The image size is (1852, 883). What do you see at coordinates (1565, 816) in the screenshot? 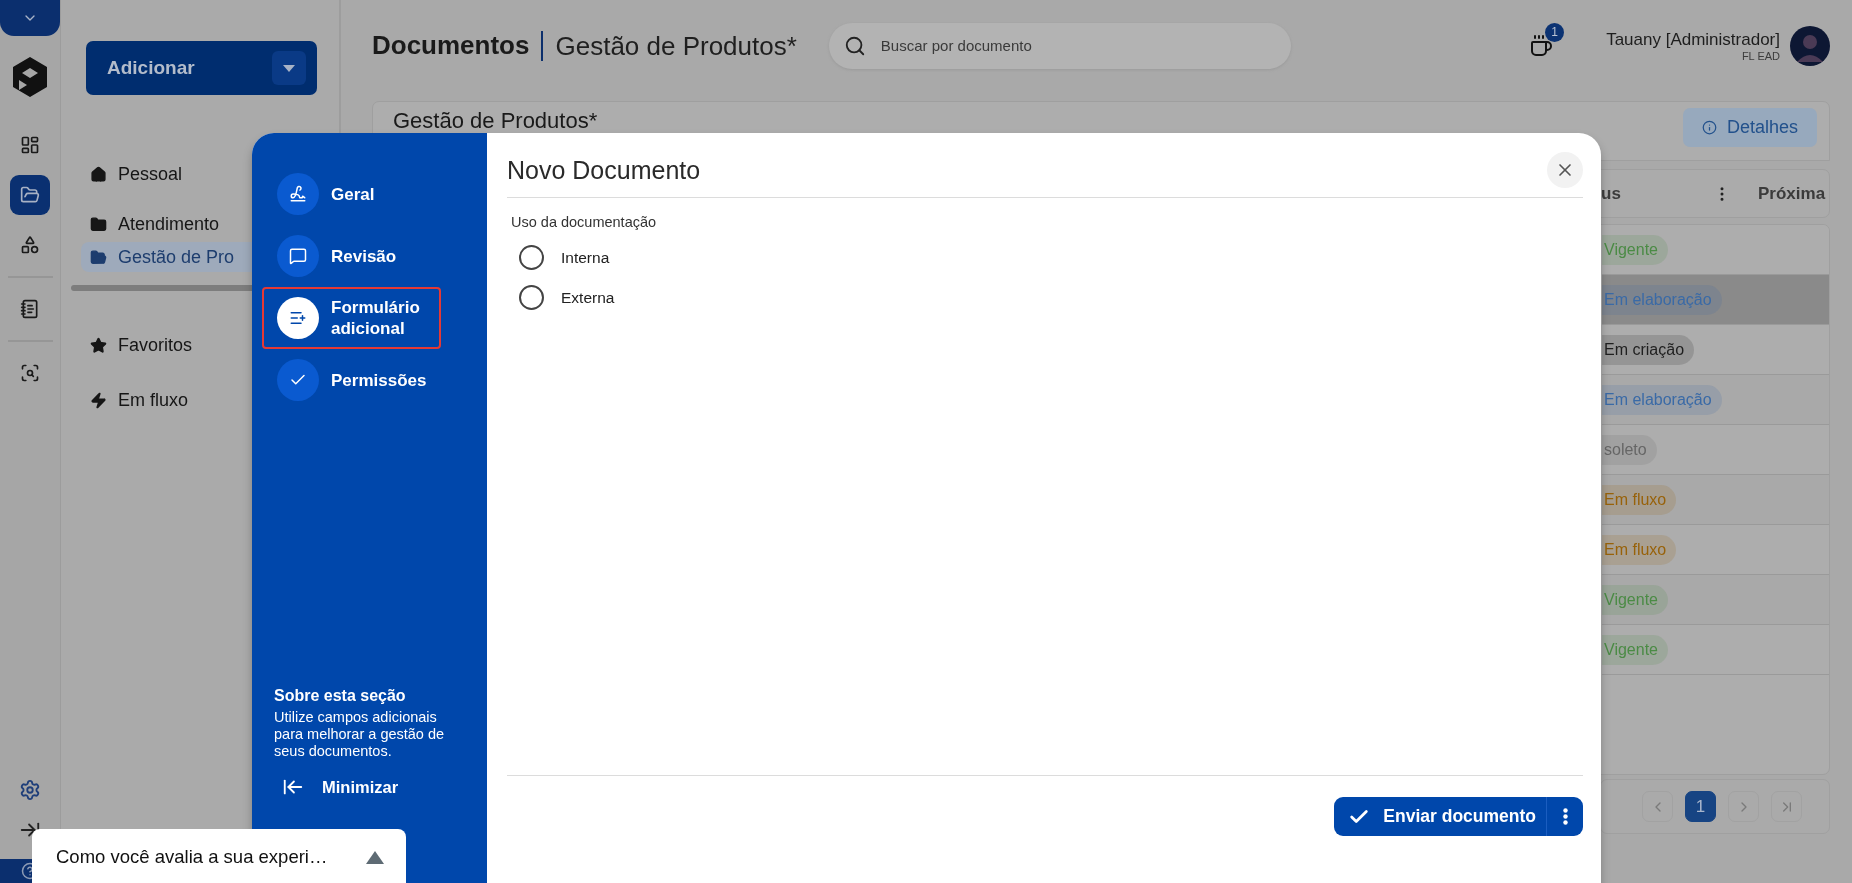
I see `more-icon` at bounding box center [1565, 816].